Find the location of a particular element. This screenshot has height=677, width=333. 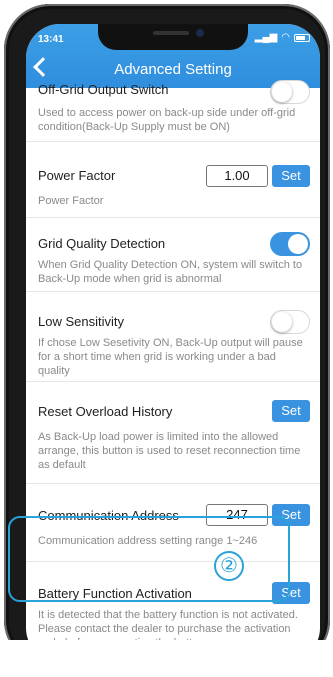

status-icons: ▂▄▆ ◠ is located at coordinates (282, 37).